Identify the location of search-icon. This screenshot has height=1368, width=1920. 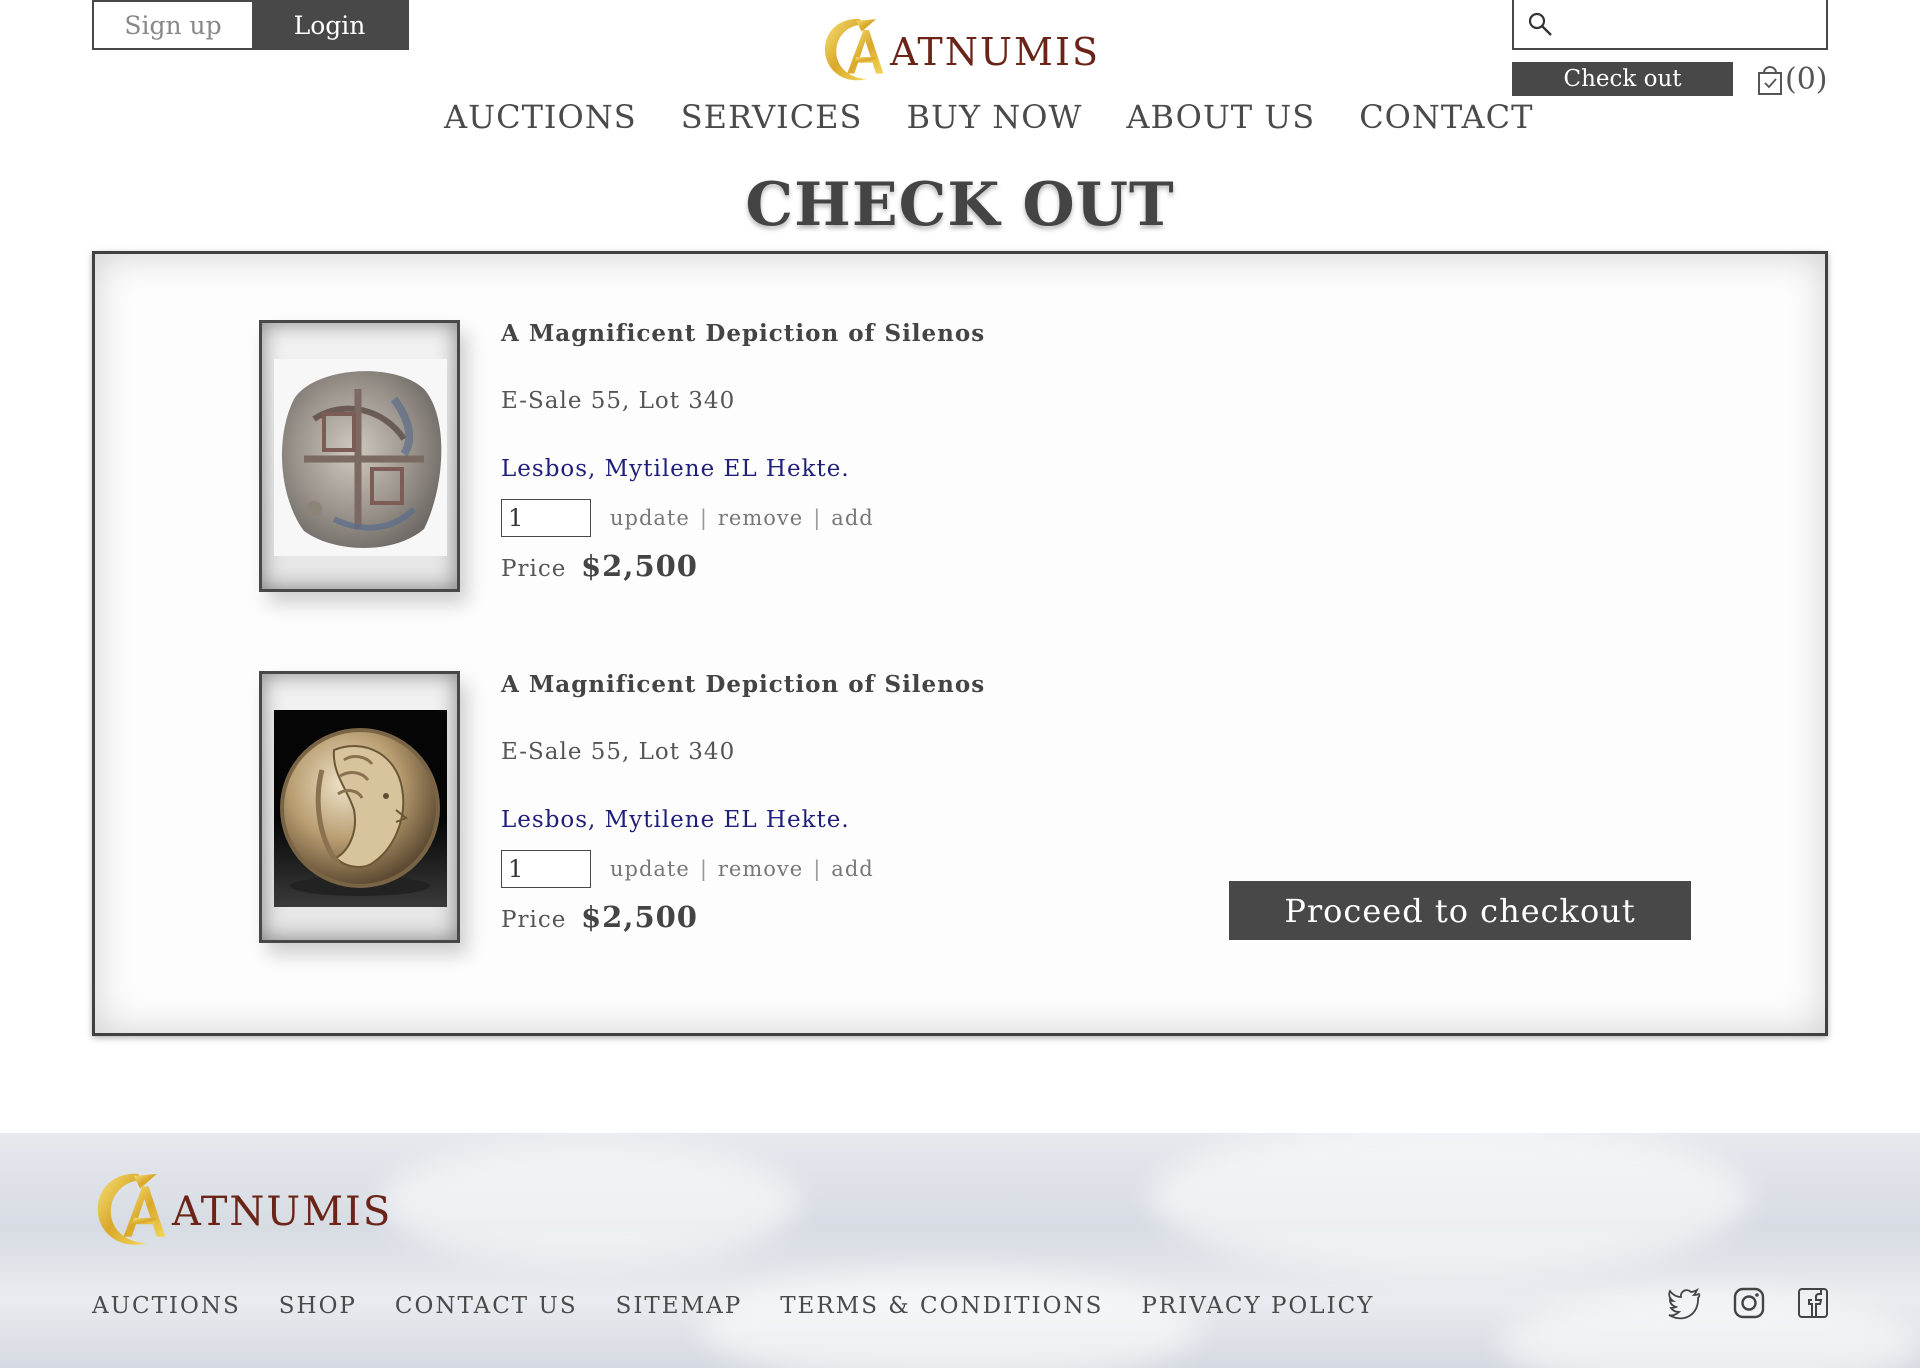
(1540, 24).